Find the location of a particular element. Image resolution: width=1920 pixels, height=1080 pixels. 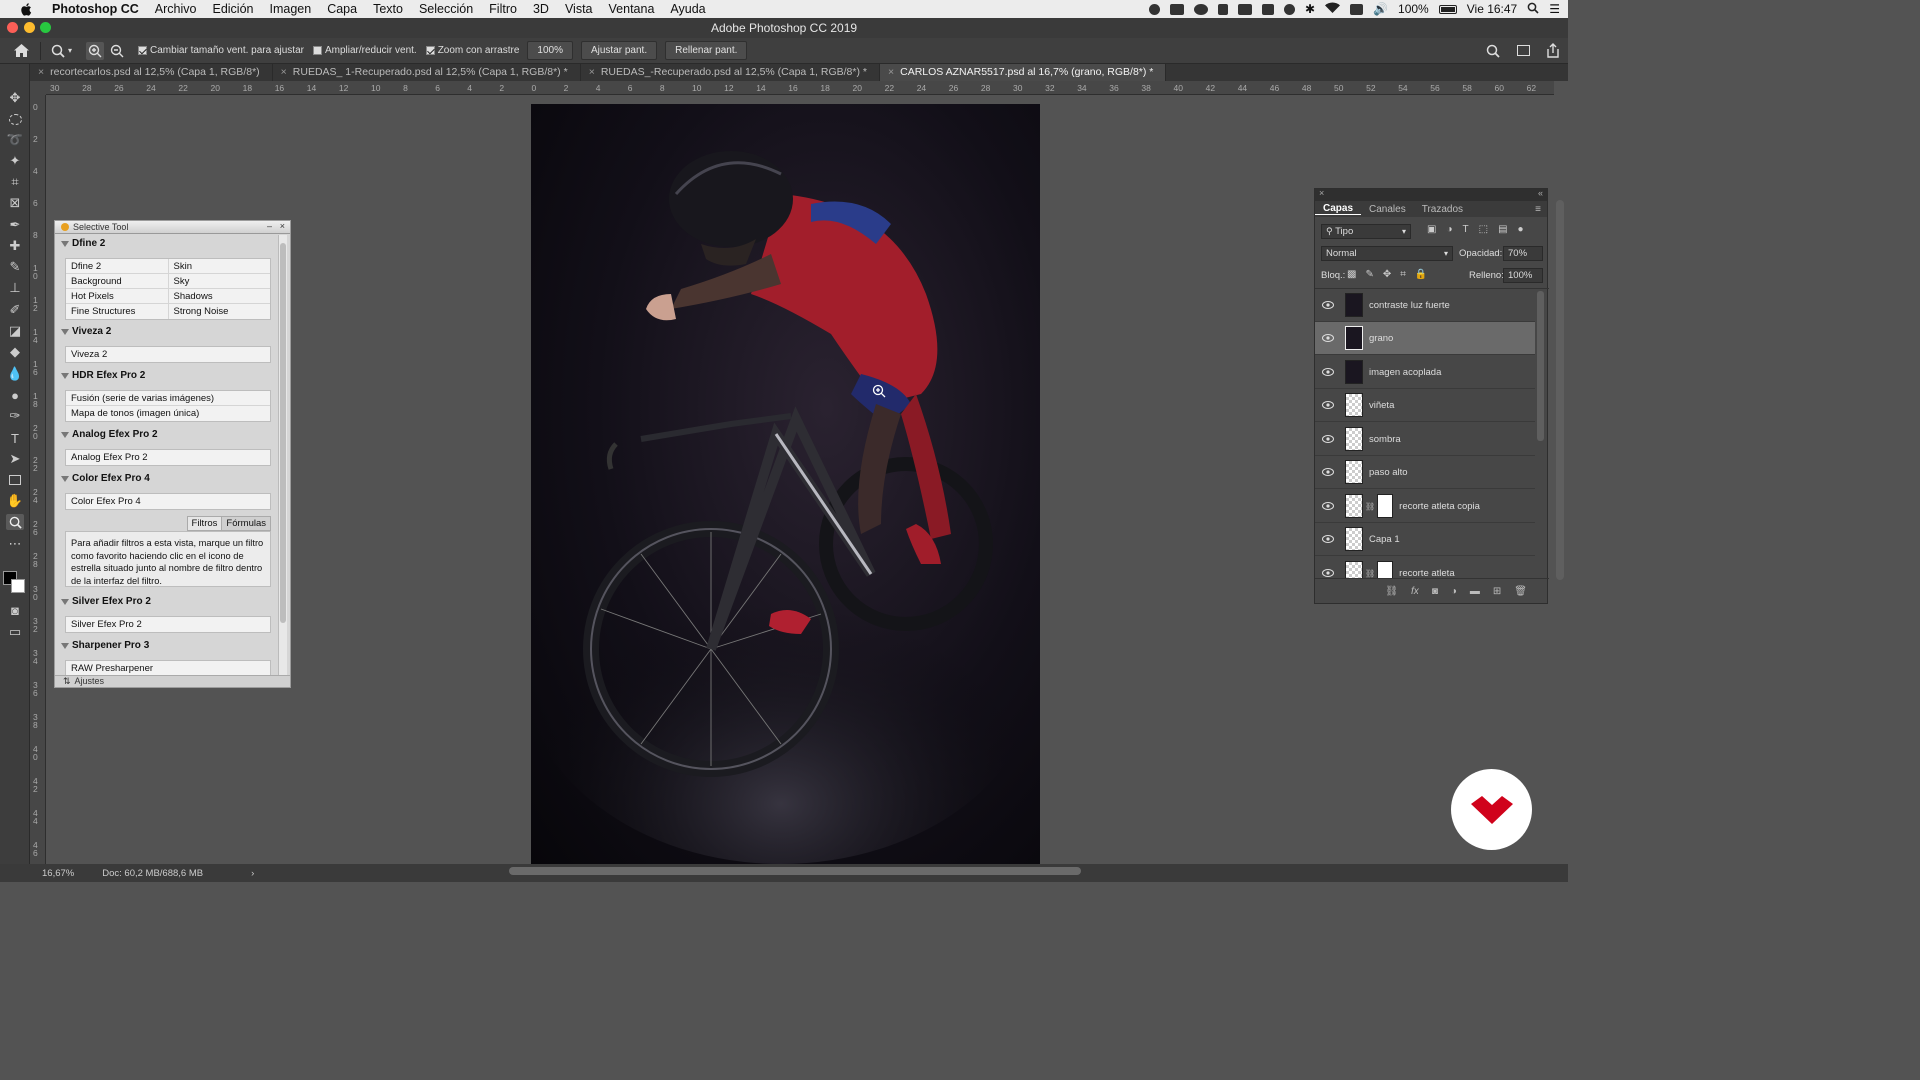

filter-item: Mapa de tonos (imagen única) is located at coordinates (168, 413).